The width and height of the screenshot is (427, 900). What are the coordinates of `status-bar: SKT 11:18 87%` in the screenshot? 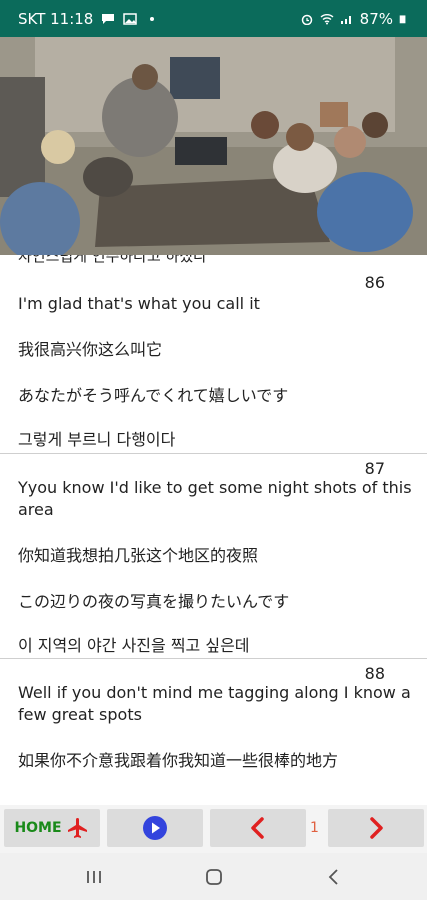 It's located at (213, 18).